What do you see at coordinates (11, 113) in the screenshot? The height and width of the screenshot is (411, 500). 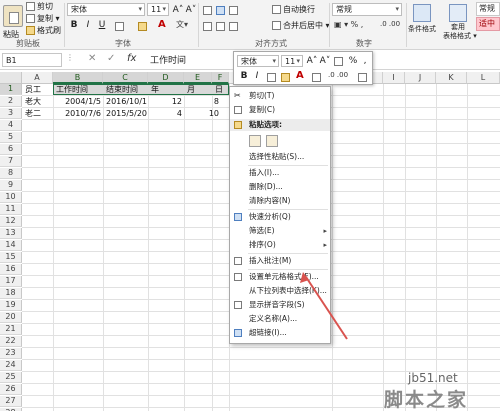 I see `row-header-3: 3` at bounding box center [11, 113].